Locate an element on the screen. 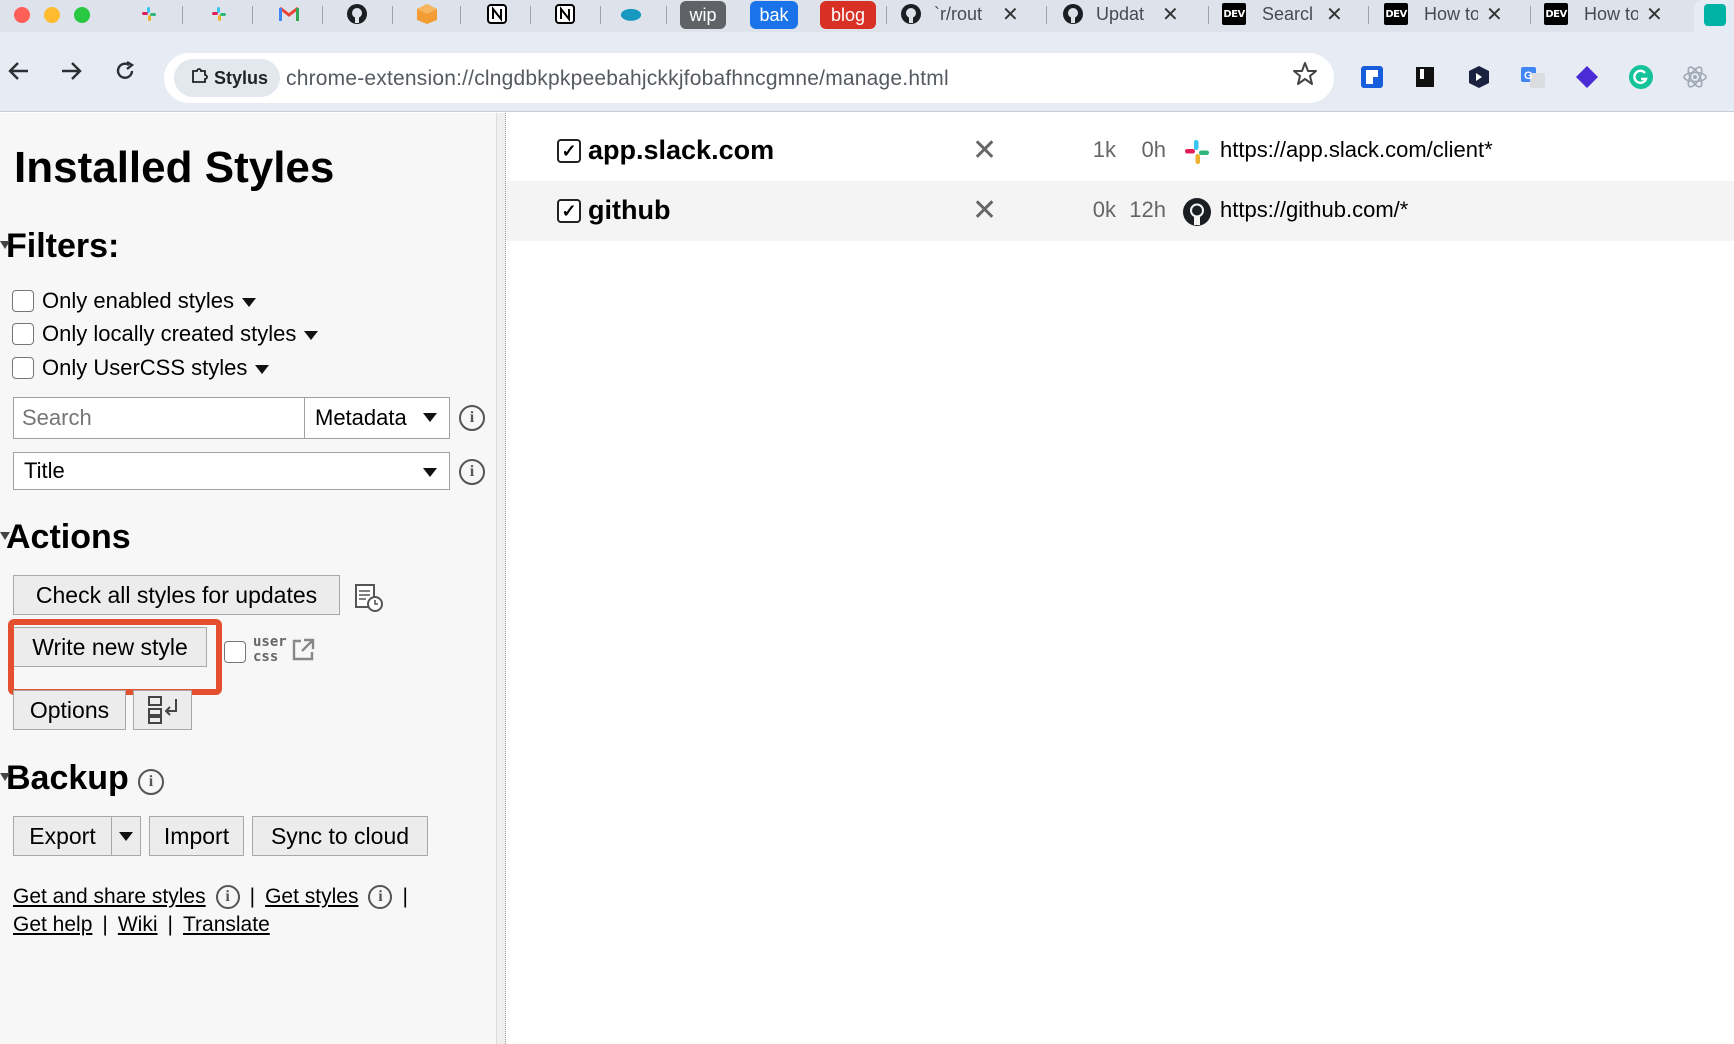  filters-heading: Filters: is located at coordinates (60, 246).